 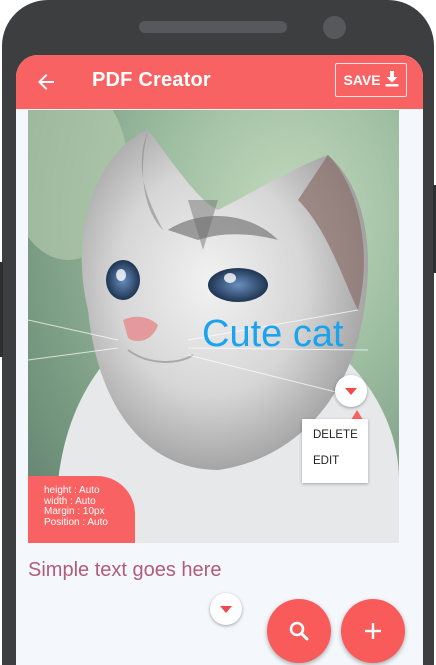 What do you see at coordinates (124, 570) in the screenshot?
I see `simple-text-block: Simple text goes here` at bounding box center [124, 570].